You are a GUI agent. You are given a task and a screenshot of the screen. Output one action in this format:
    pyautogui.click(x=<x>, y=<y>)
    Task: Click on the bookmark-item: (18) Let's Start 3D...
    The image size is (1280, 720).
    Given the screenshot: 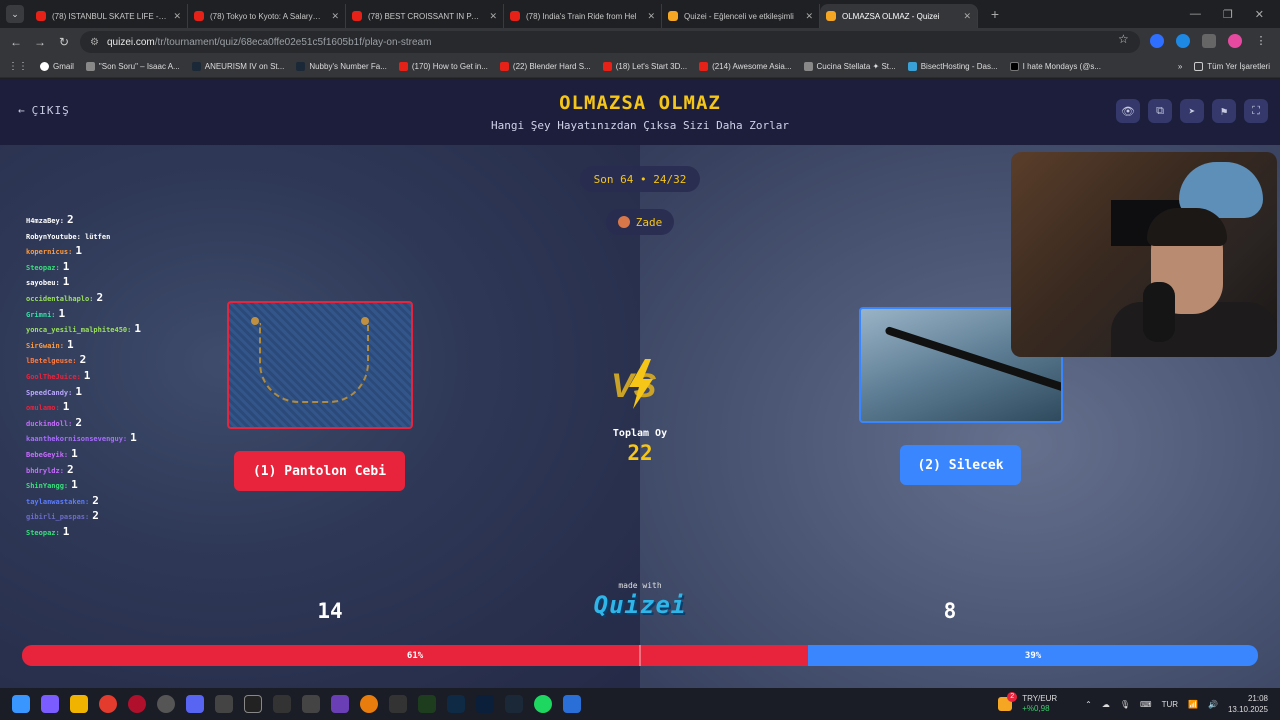 What is the action you would take?
    pyautogui.click(x=644, y=66)
    